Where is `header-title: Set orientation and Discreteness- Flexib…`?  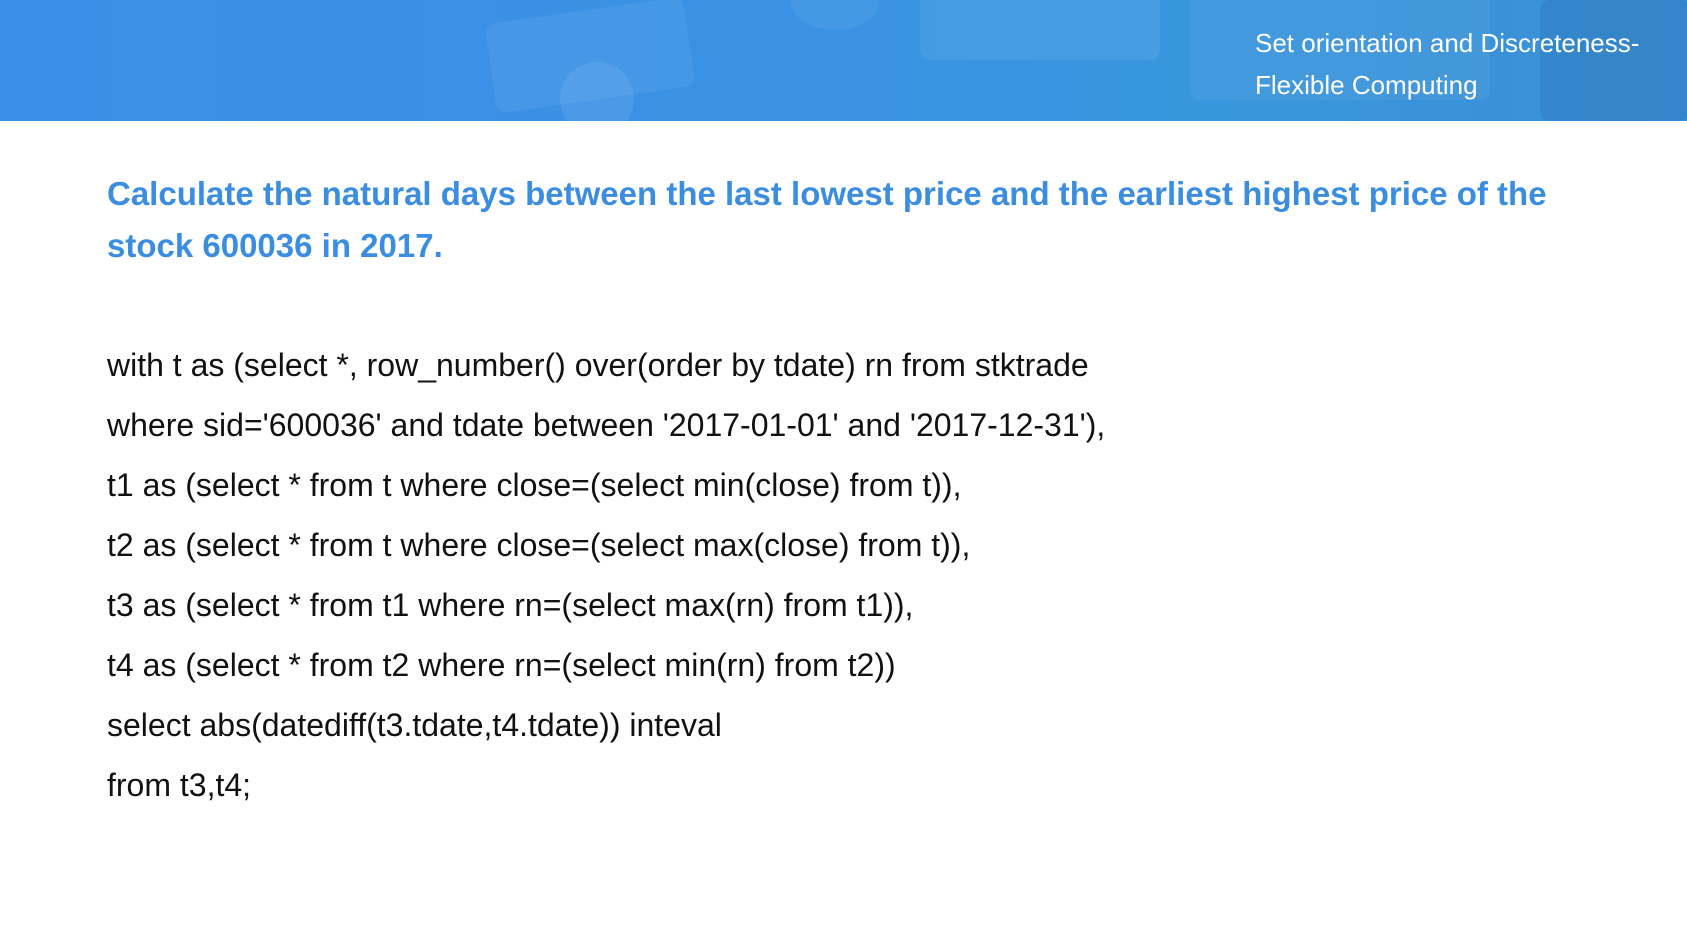 header-title: Set orientation and Discreteness- Flexib… is located at coordinates (1465, 64).